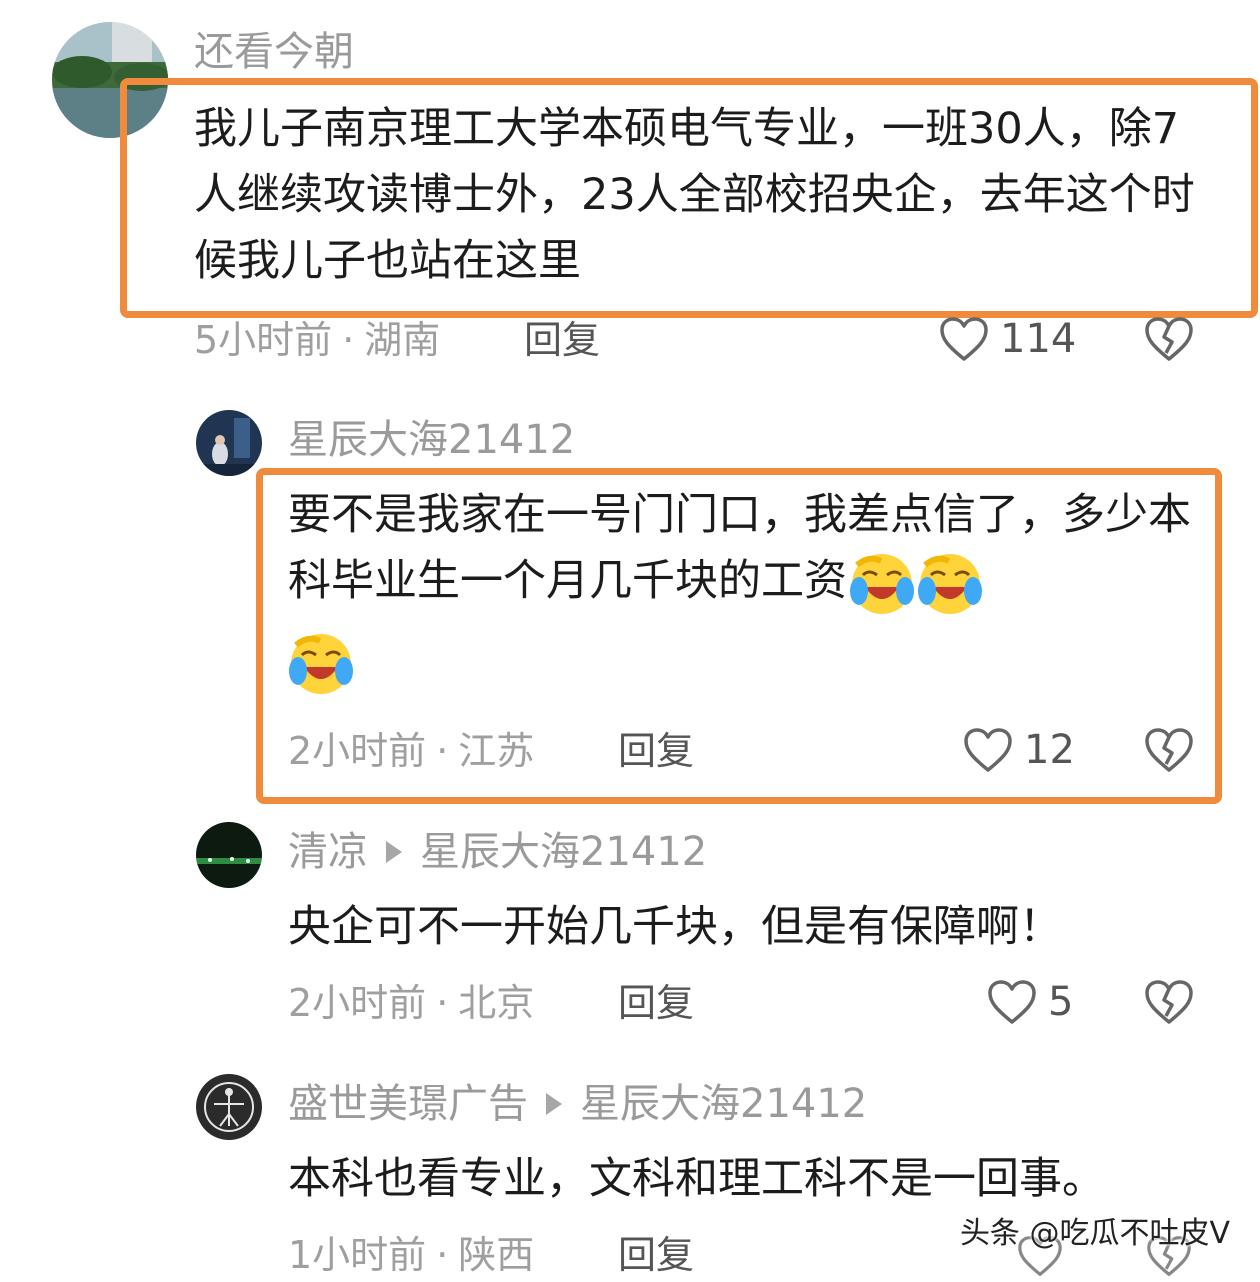  What do you see at coordinates (357, 1255) in the screenshot?
I see `comment-time: 1小时前` at bounding box center [357, 1255].